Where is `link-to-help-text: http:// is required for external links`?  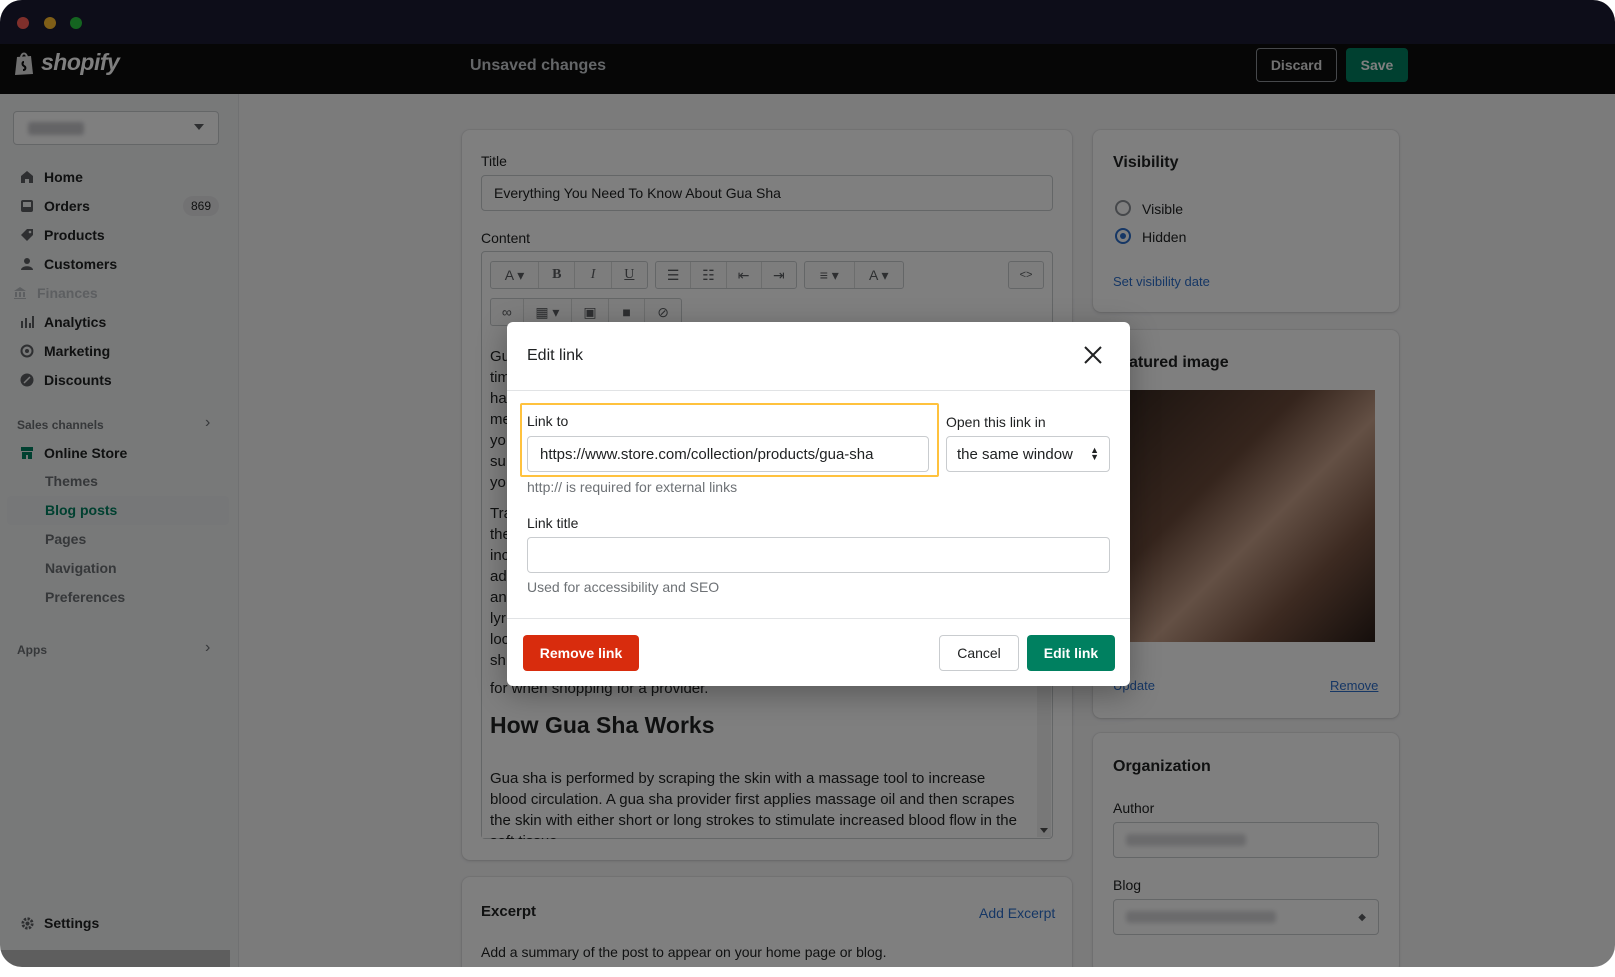 link-to-help-text: http:// is required for external links is located at coordinates (632, 487).